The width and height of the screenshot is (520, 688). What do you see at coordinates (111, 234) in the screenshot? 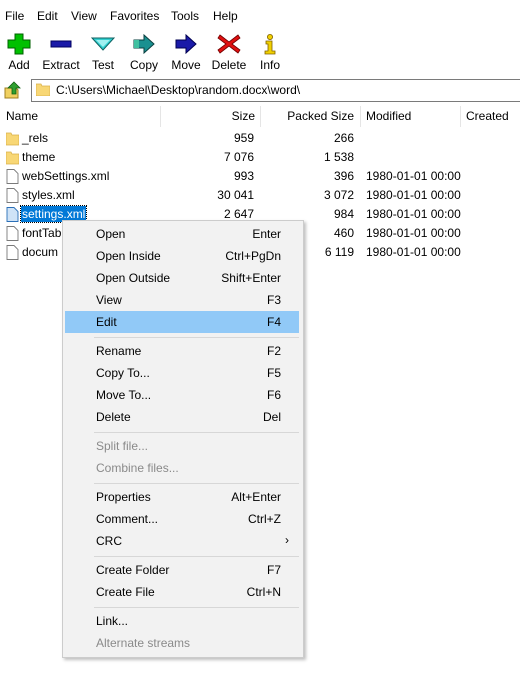
I see `menu-item-label: Open` at bounding box center [111, 234].